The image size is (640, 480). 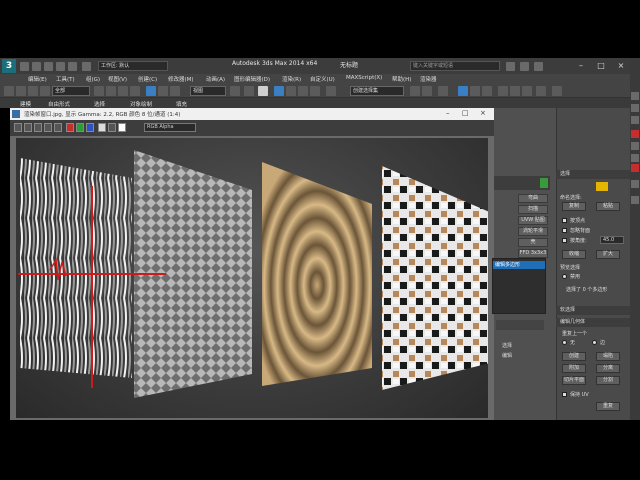 I want to click on edit-named-selection-icon, so click(x=331, y=91).